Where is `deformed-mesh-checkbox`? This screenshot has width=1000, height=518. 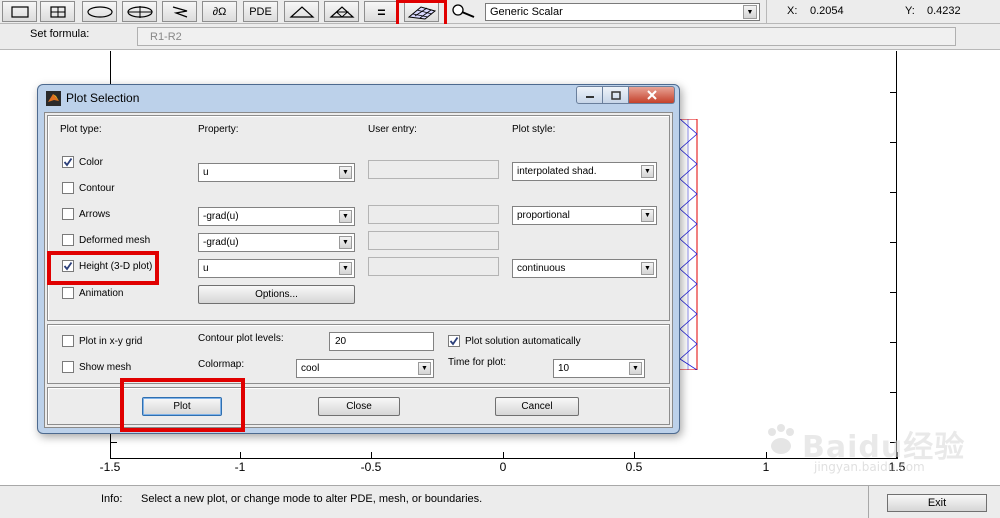 deformed-mesh-checkbox is located at coordinates (68, 240).